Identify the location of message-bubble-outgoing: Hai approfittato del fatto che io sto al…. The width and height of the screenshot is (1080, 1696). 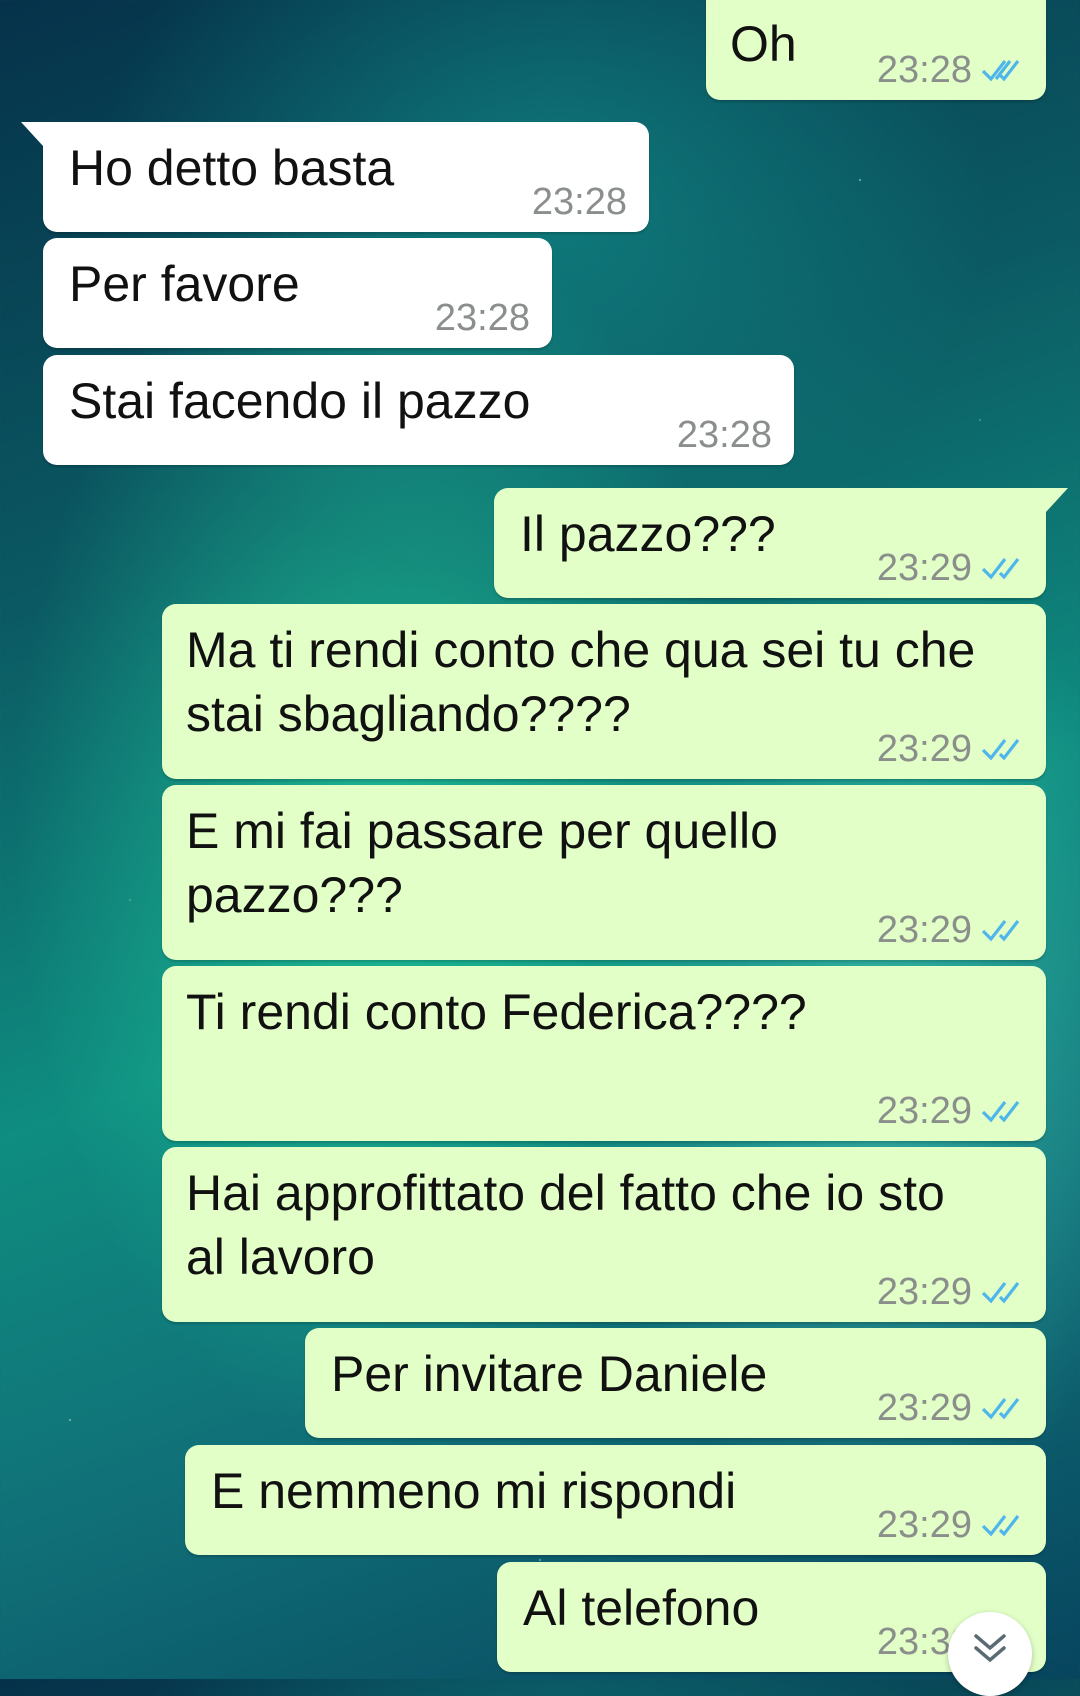
(604, 1234).